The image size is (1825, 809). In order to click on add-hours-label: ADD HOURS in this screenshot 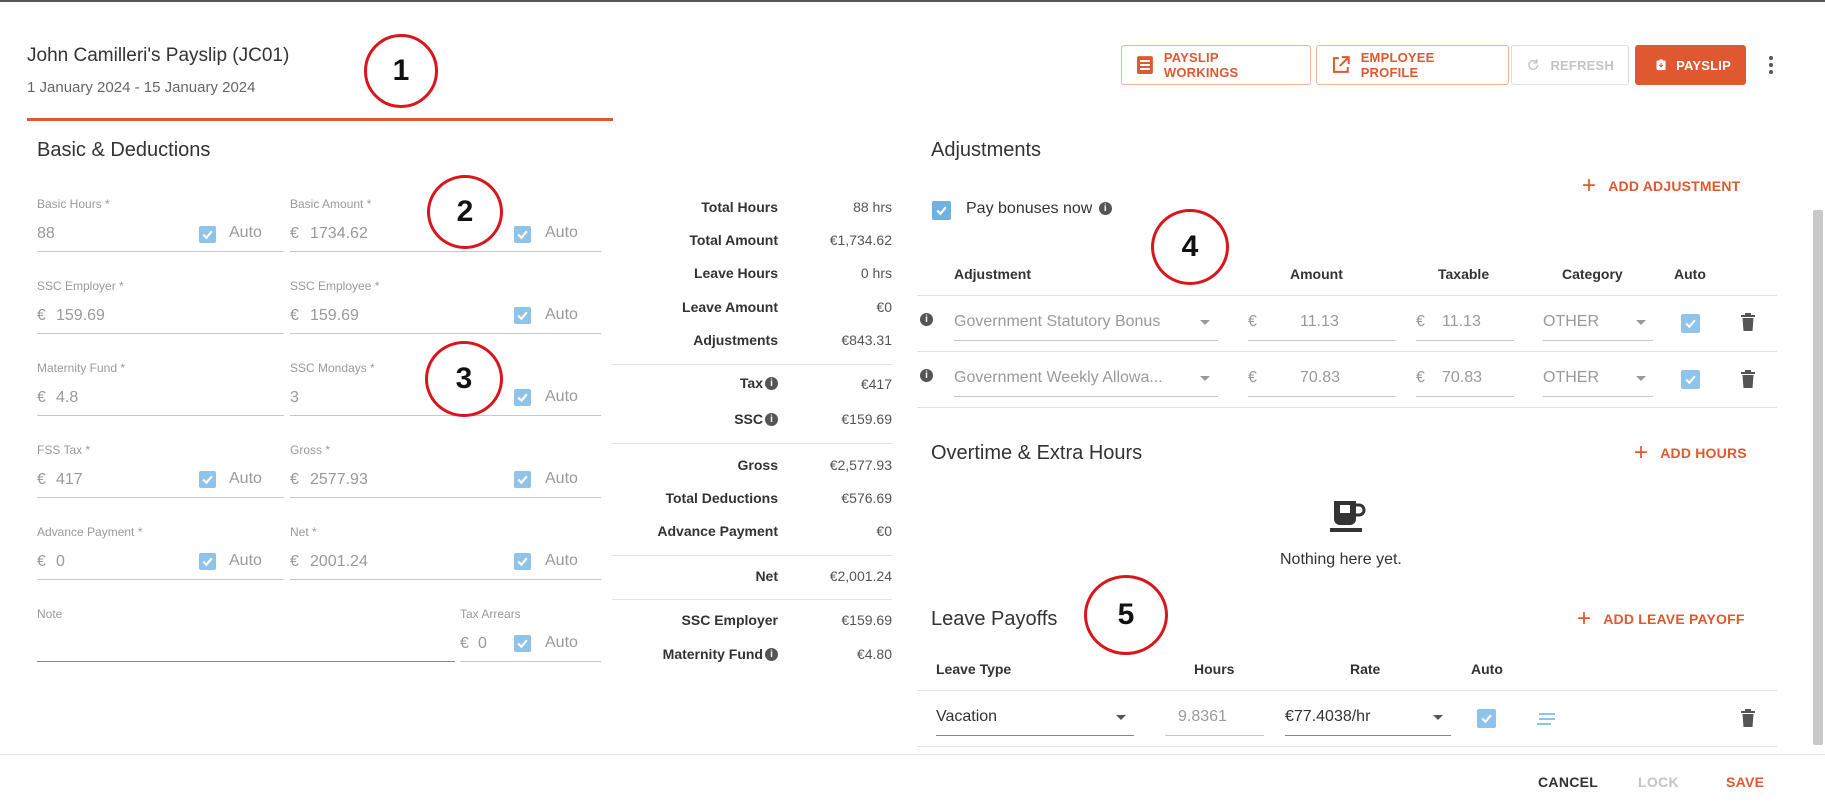, I will do `click(1703, 453)`.